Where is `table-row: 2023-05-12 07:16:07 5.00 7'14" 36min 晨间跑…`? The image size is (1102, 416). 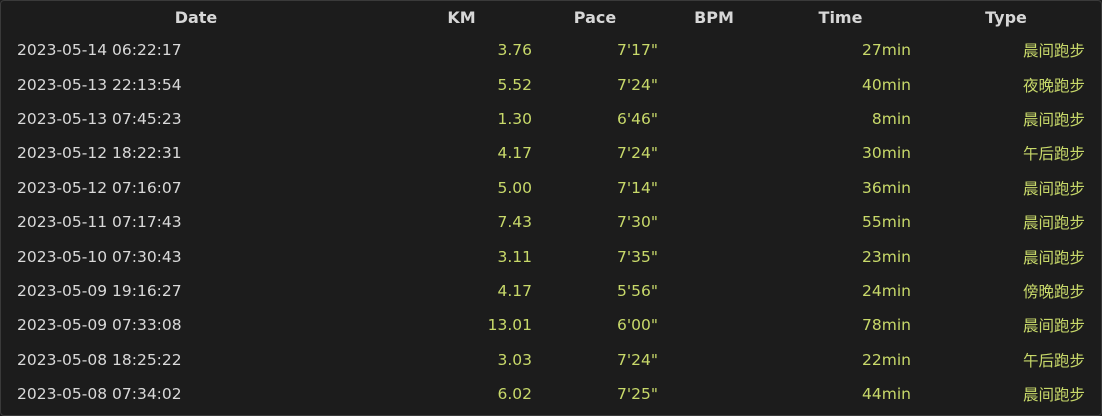
table-row: 2023-05-12 07:16:07 5.00 7'14" 36min 晨间跑… is located at coordinates (551, 188).